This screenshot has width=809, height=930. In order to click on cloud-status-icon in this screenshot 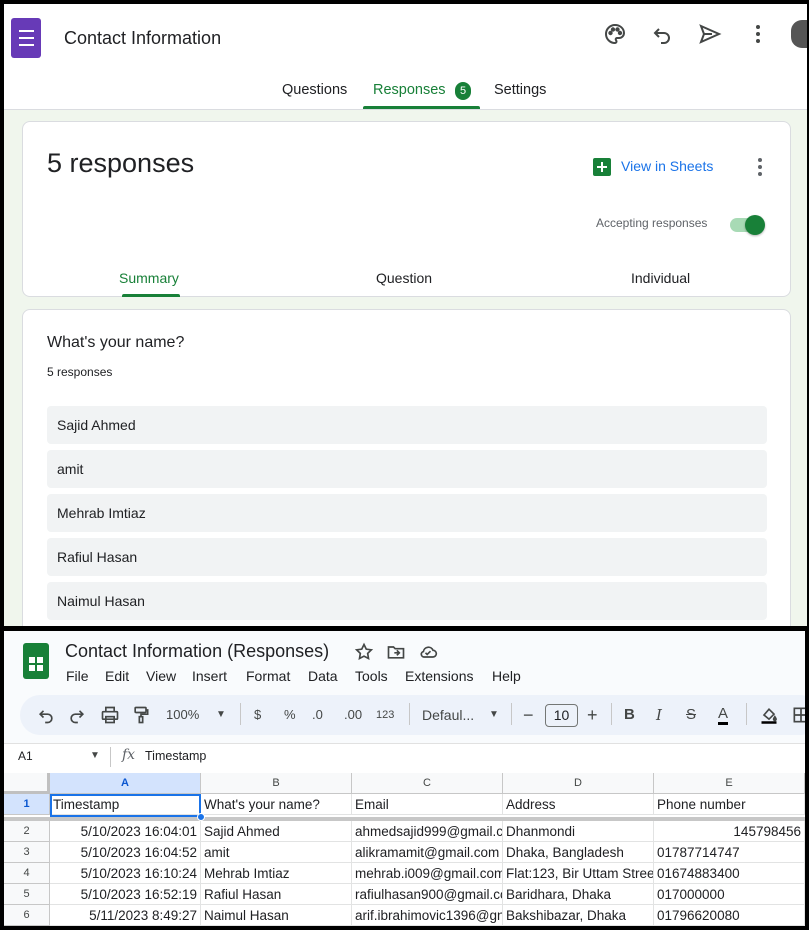, I will do `click(428, 652)`.